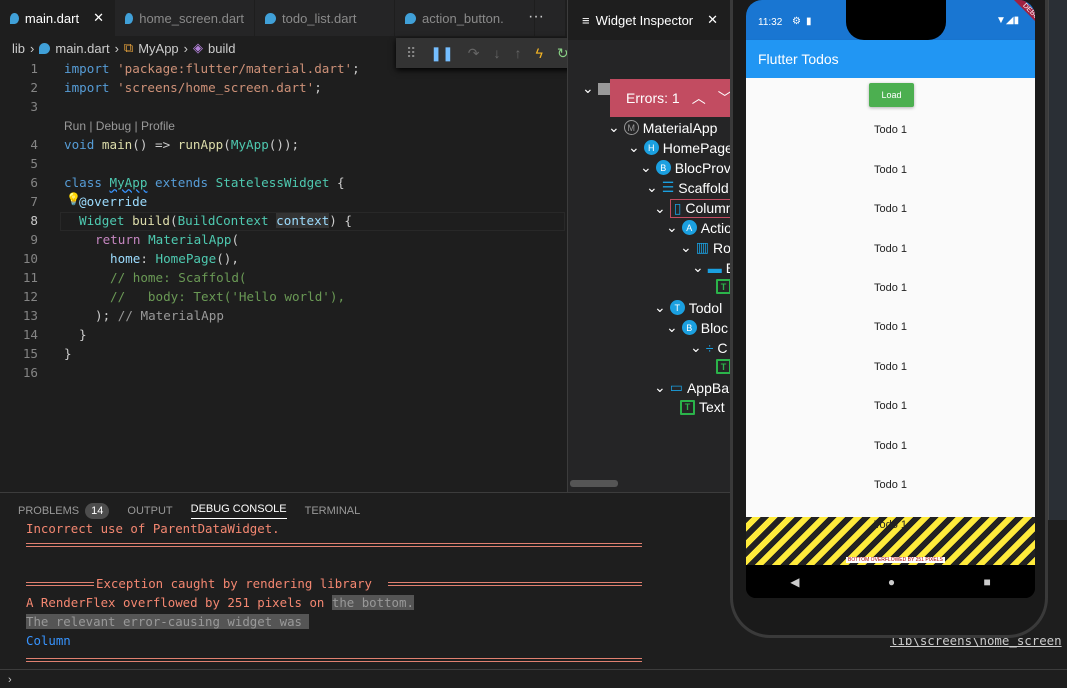 This screenshot has height=688, width=1067. I want to click on load-button: Load, so click(891, 95).